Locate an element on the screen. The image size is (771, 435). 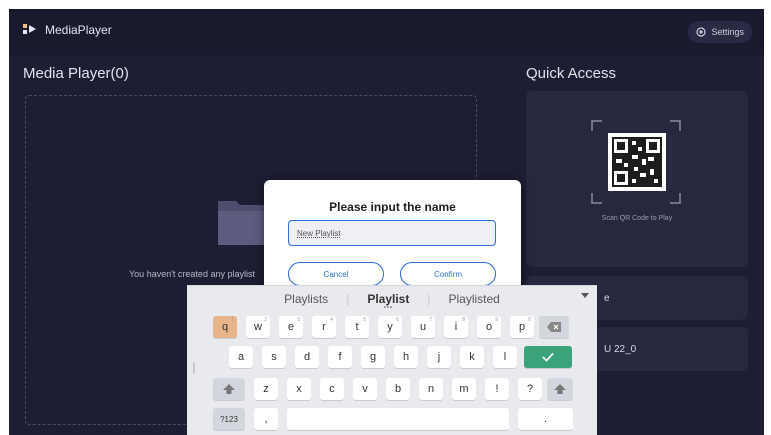
key-v: v is located at coordinates (365, 389).